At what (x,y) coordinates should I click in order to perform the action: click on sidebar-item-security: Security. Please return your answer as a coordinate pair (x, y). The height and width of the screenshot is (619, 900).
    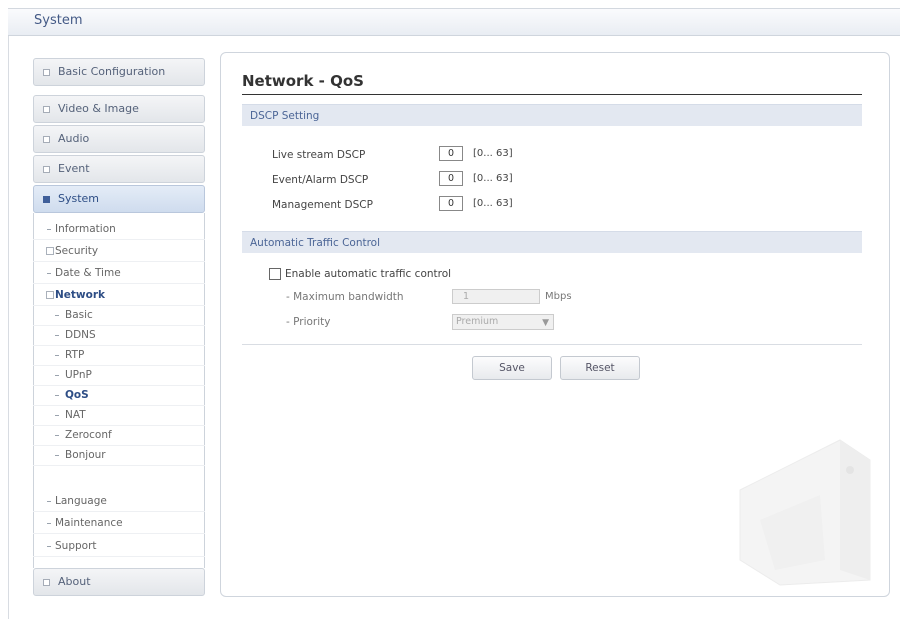
    Looking at the image, I should click on (119, 251).